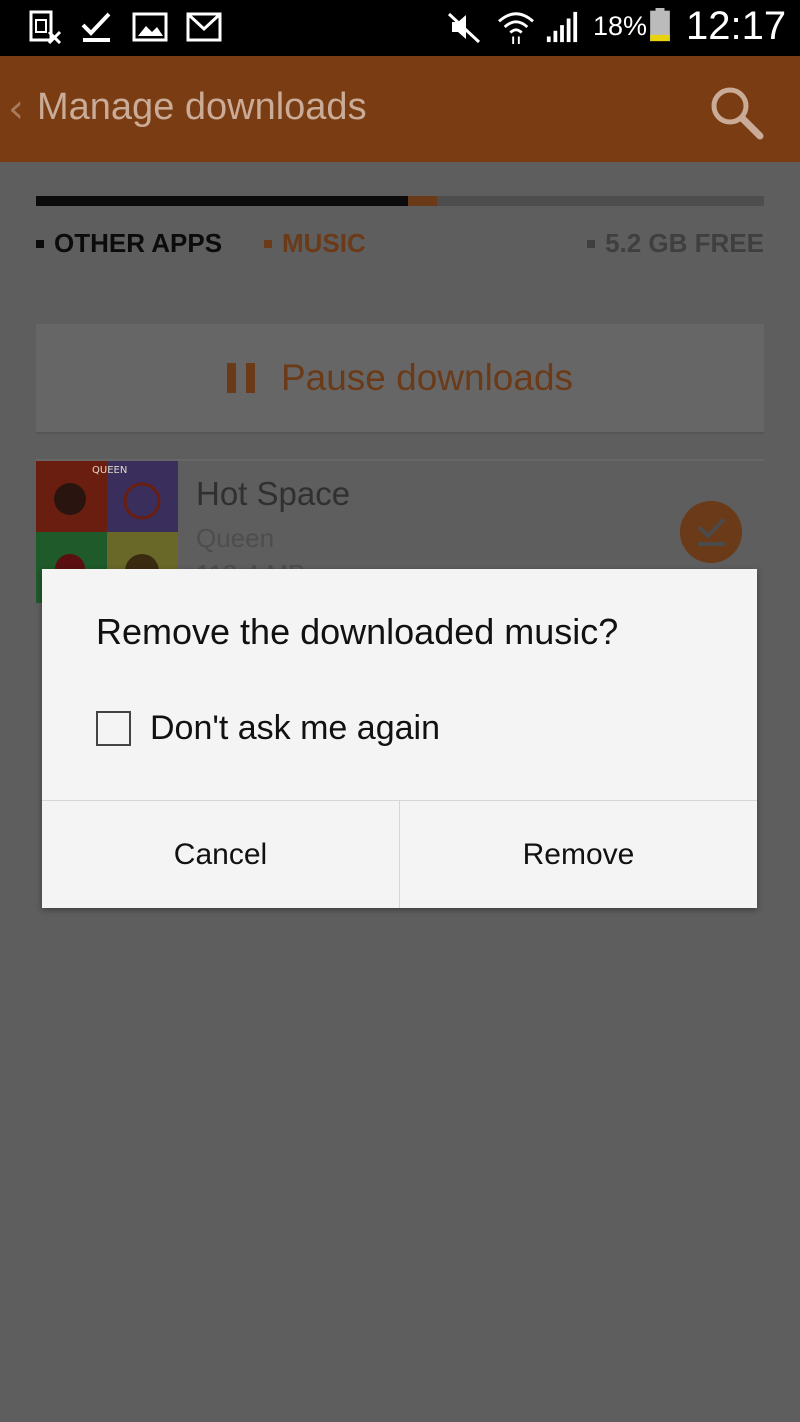  What do you see at coordinates (736, 112) in the screenshot?
I see `search-icon` at bounding box center [736, 112].